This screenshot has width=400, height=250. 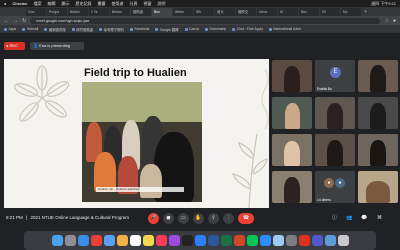 What do you see at coordinates (96, 240) in the screenshot?
I see `chrome-icon` at bounding box center [96, 240].